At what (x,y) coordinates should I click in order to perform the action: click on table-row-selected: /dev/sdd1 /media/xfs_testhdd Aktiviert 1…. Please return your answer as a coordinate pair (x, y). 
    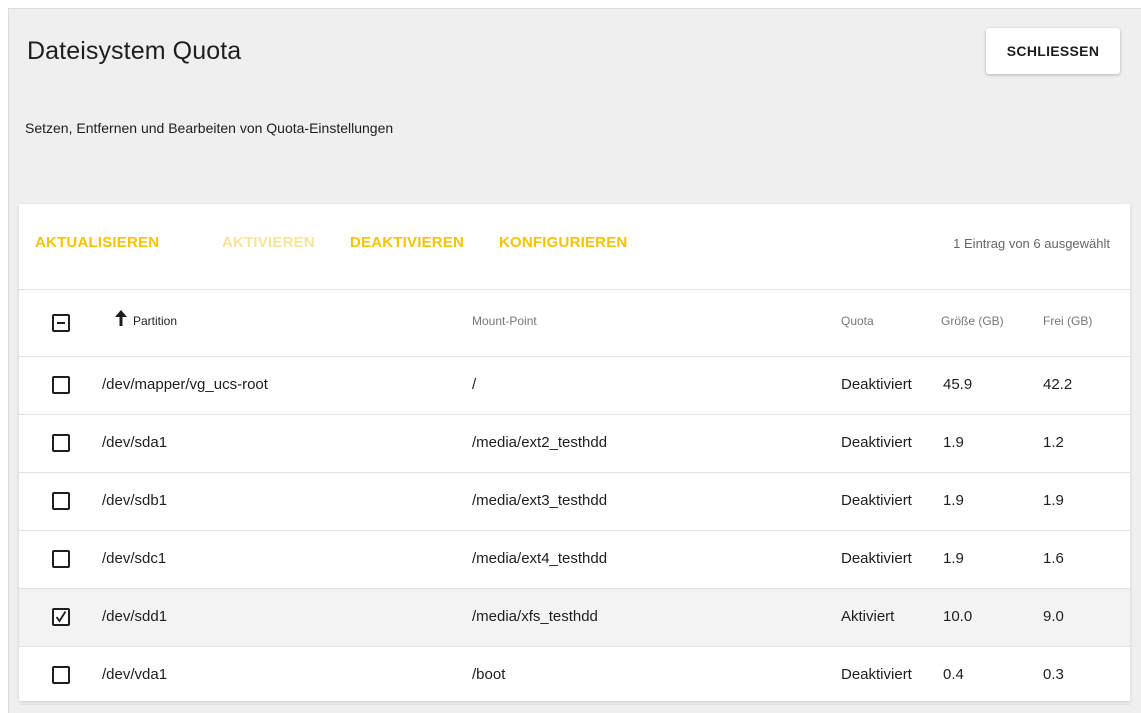
    Looking at the image, I should click on (574, 618).